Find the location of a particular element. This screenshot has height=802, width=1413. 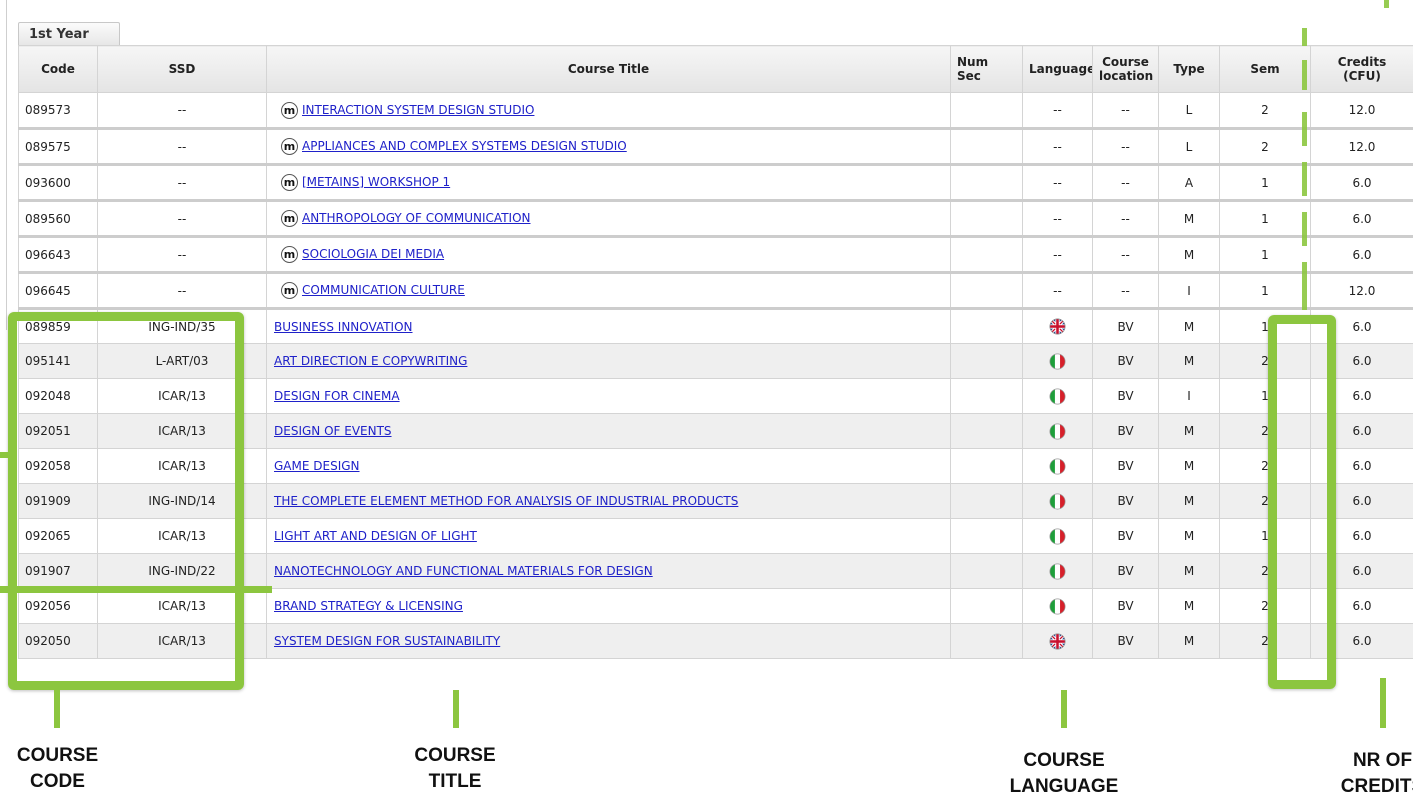

course-title-link: INTERACTION SYSTEM DESIGN STUDIO is located at coordinates (418, 110).